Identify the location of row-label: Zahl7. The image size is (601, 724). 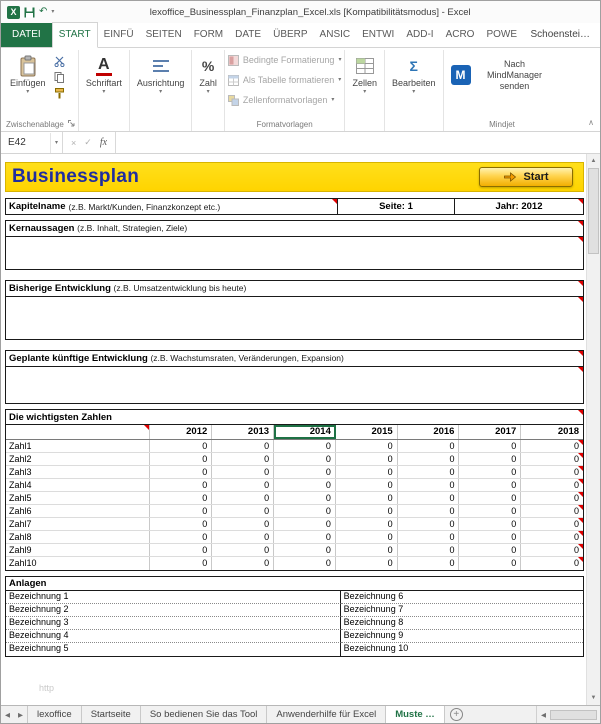
(78, 524).